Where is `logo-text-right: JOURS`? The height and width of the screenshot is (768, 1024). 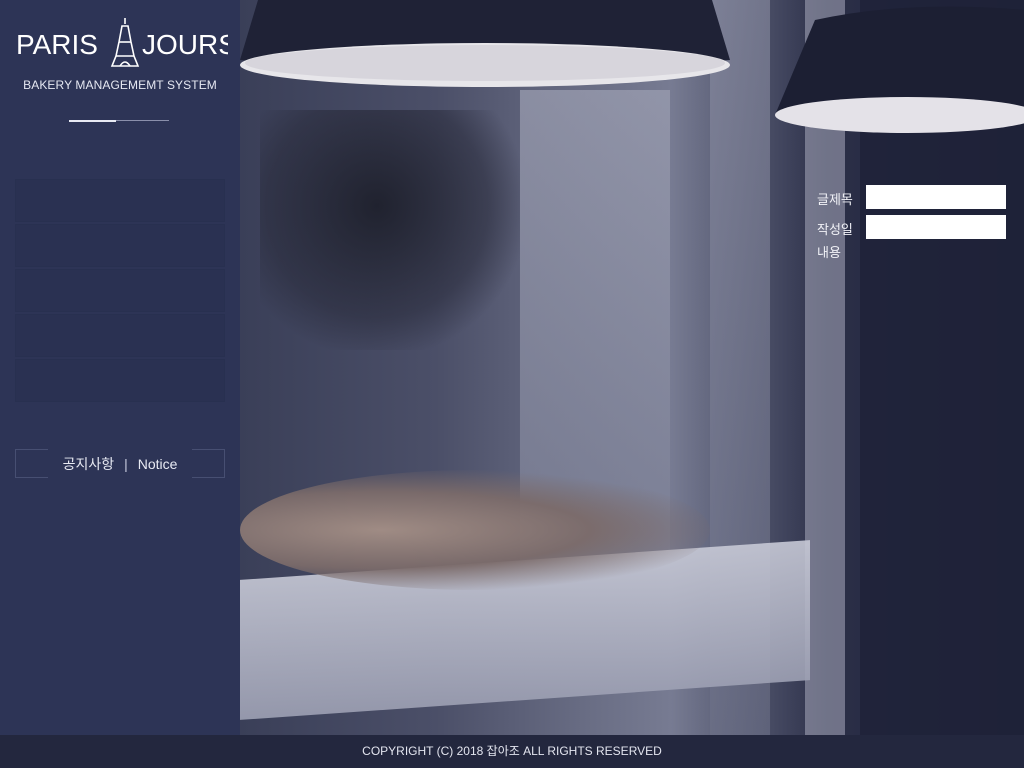
logo-text-right: JOURS is located at coordinates (185, 44).